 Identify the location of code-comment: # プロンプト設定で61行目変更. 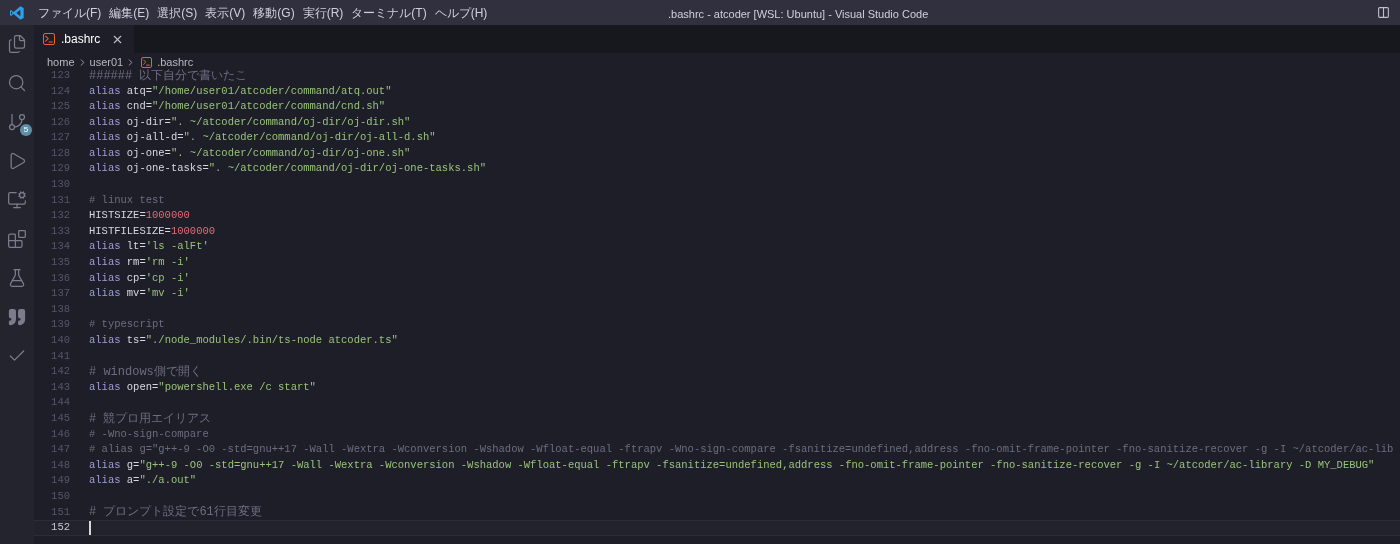
(175, 513).